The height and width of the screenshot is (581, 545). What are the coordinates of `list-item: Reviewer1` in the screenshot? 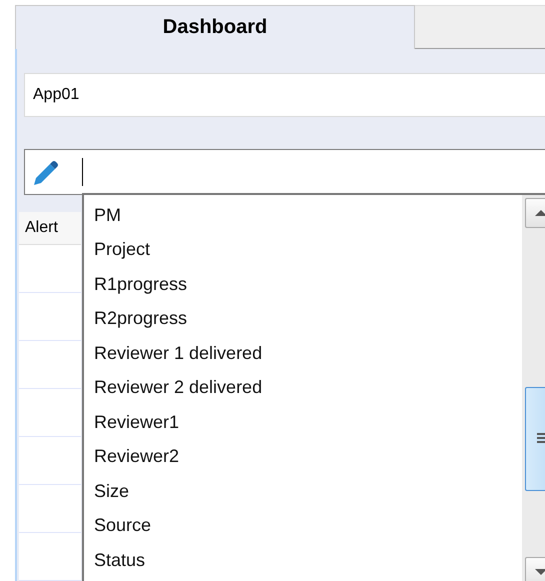 It's located at (303, 422).